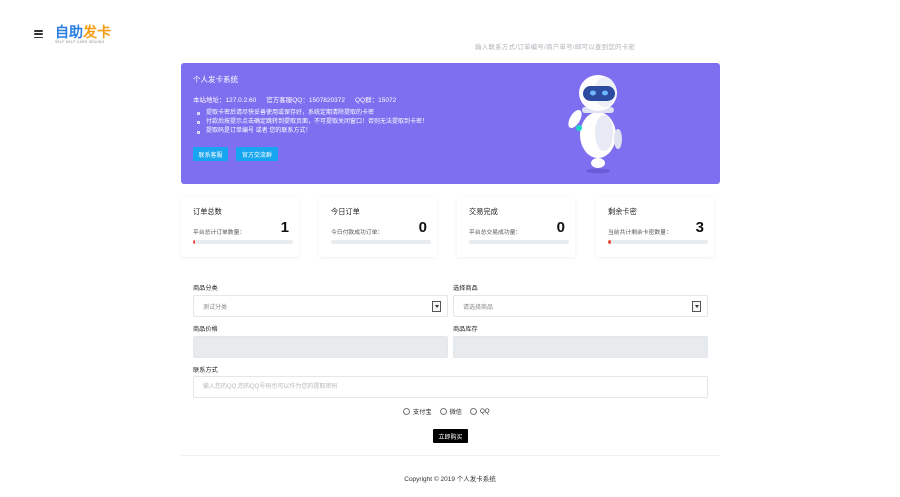 Image resolution: width=900 pixels, height=497 pixels. I want to click on logo-subtitle: SELF HELP CARD ISSUING, so click(80, 42).